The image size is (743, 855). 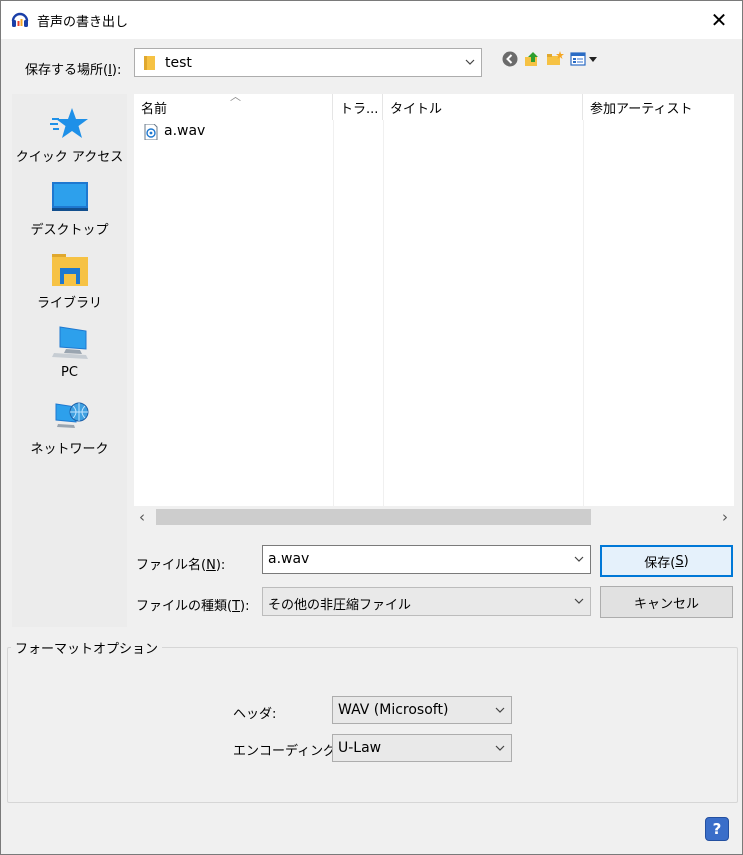 What do you see at coordinates (69, 270) in the screenshot?
I see `library-icon` at bounding box center [69, 270].